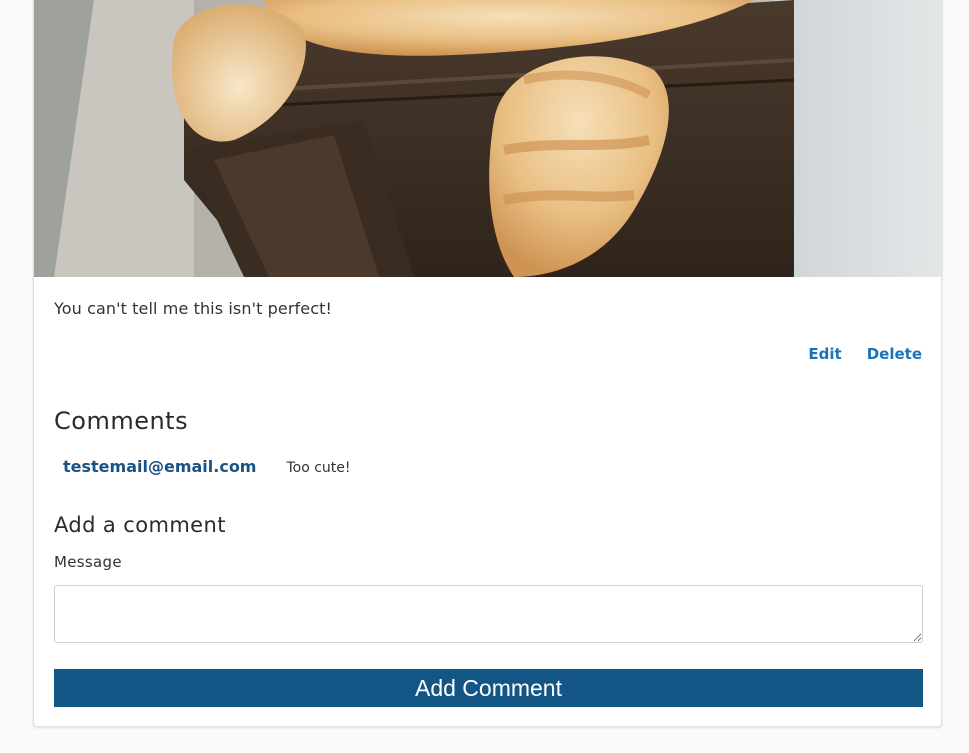 This screenshot has height=753, width=969. Describe the element at coordinates (193, 308) in the screenshot. I see `post-caption: You can't tell me this isn't perfect!` at that location.